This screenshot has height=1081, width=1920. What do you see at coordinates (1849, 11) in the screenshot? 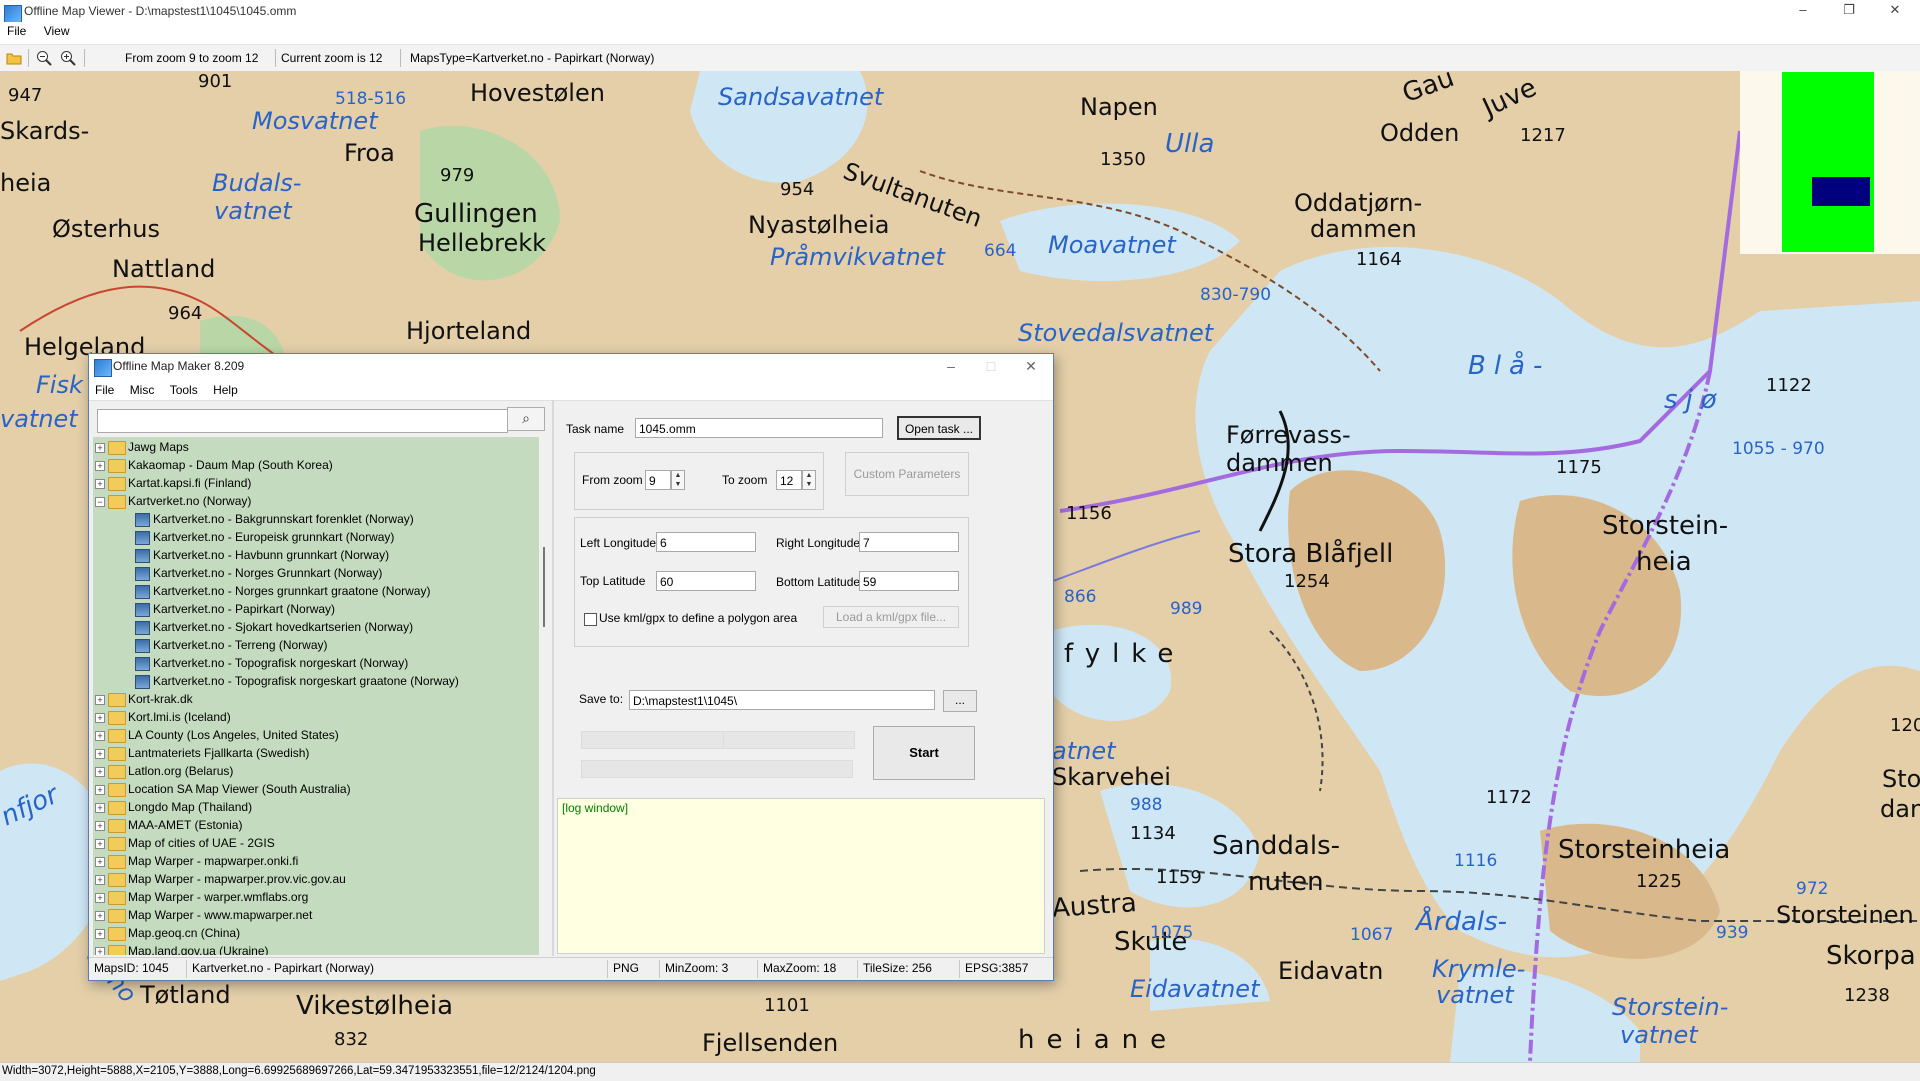
I see `restore-button: ❐` at bounding box center [1849, 11].